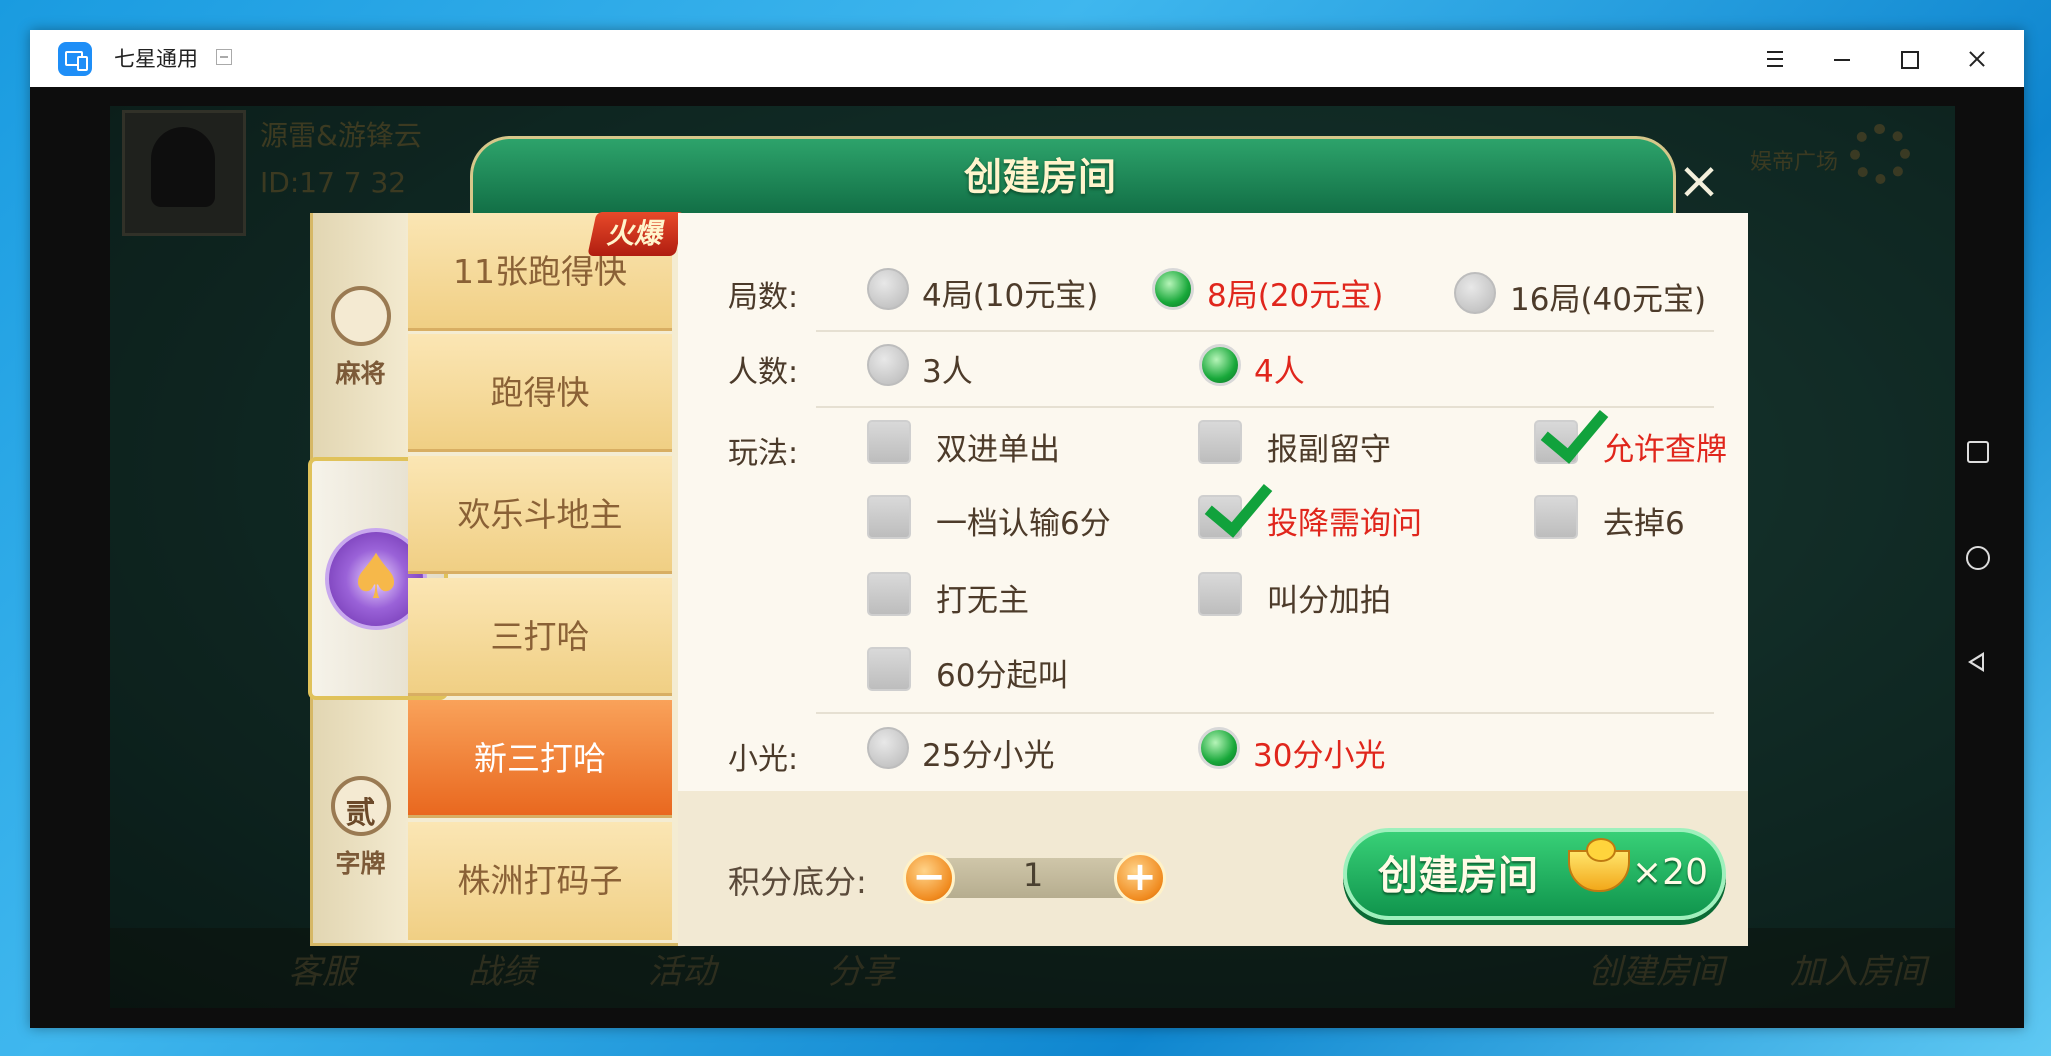 Image resolution: width=2051 pixels, height=1056 pixels. What do you see at coordinates (540, 637) in the screenshot?
I see `game-item: 三打哈` at bounding box center [540, 637].